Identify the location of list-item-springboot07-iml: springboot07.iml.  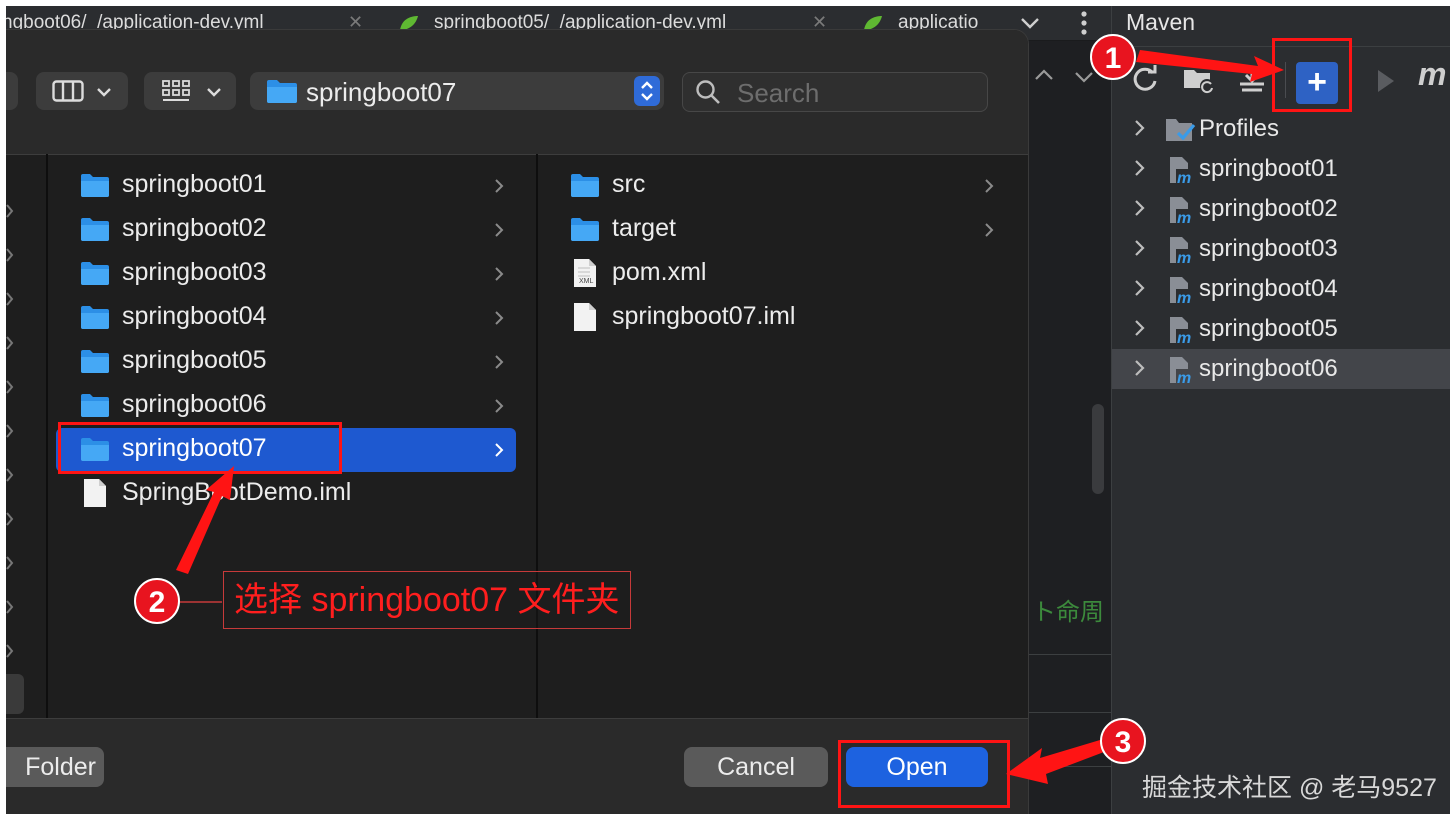
(776, 318).